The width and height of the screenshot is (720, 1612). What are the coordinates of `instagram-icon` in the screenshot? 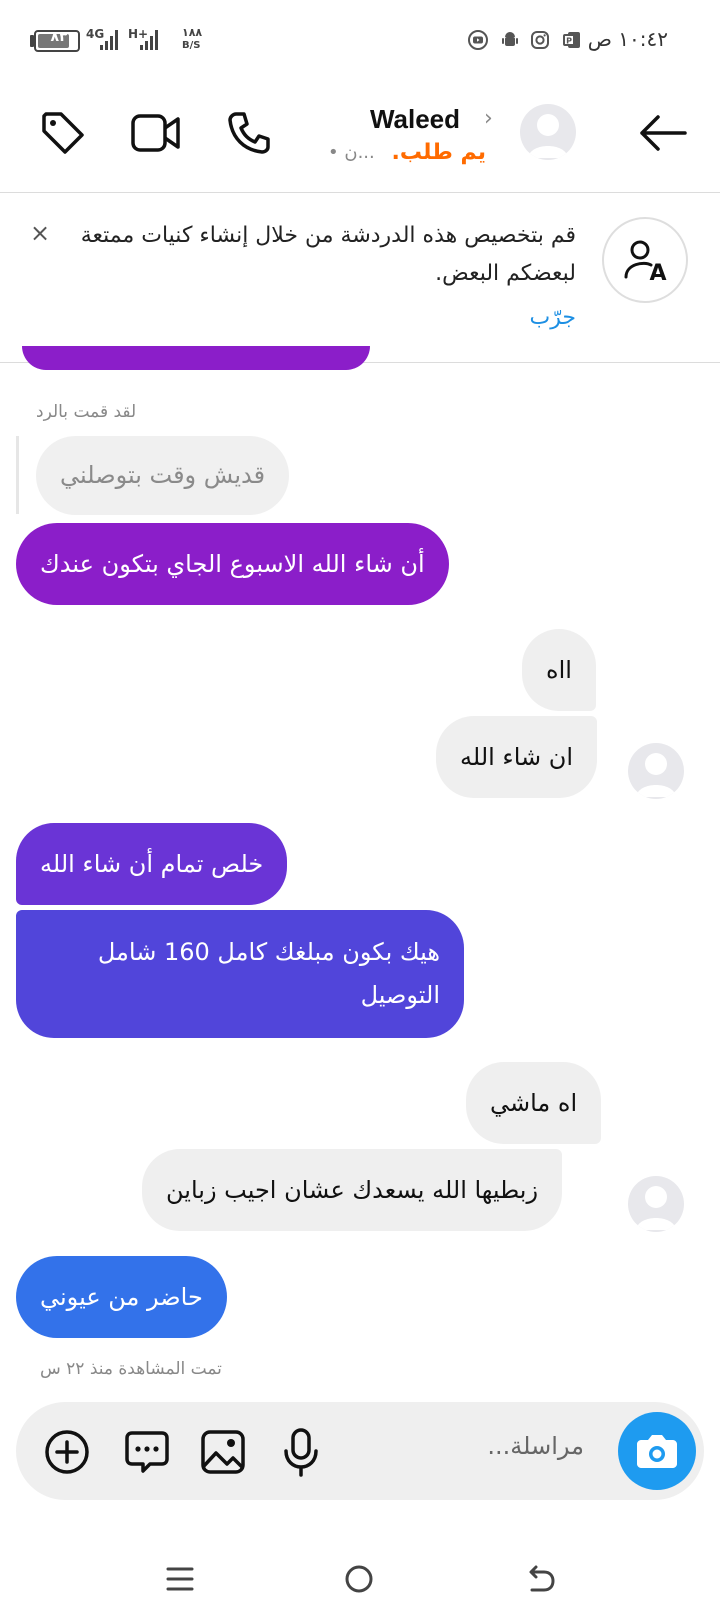 It's located at (540, 40).